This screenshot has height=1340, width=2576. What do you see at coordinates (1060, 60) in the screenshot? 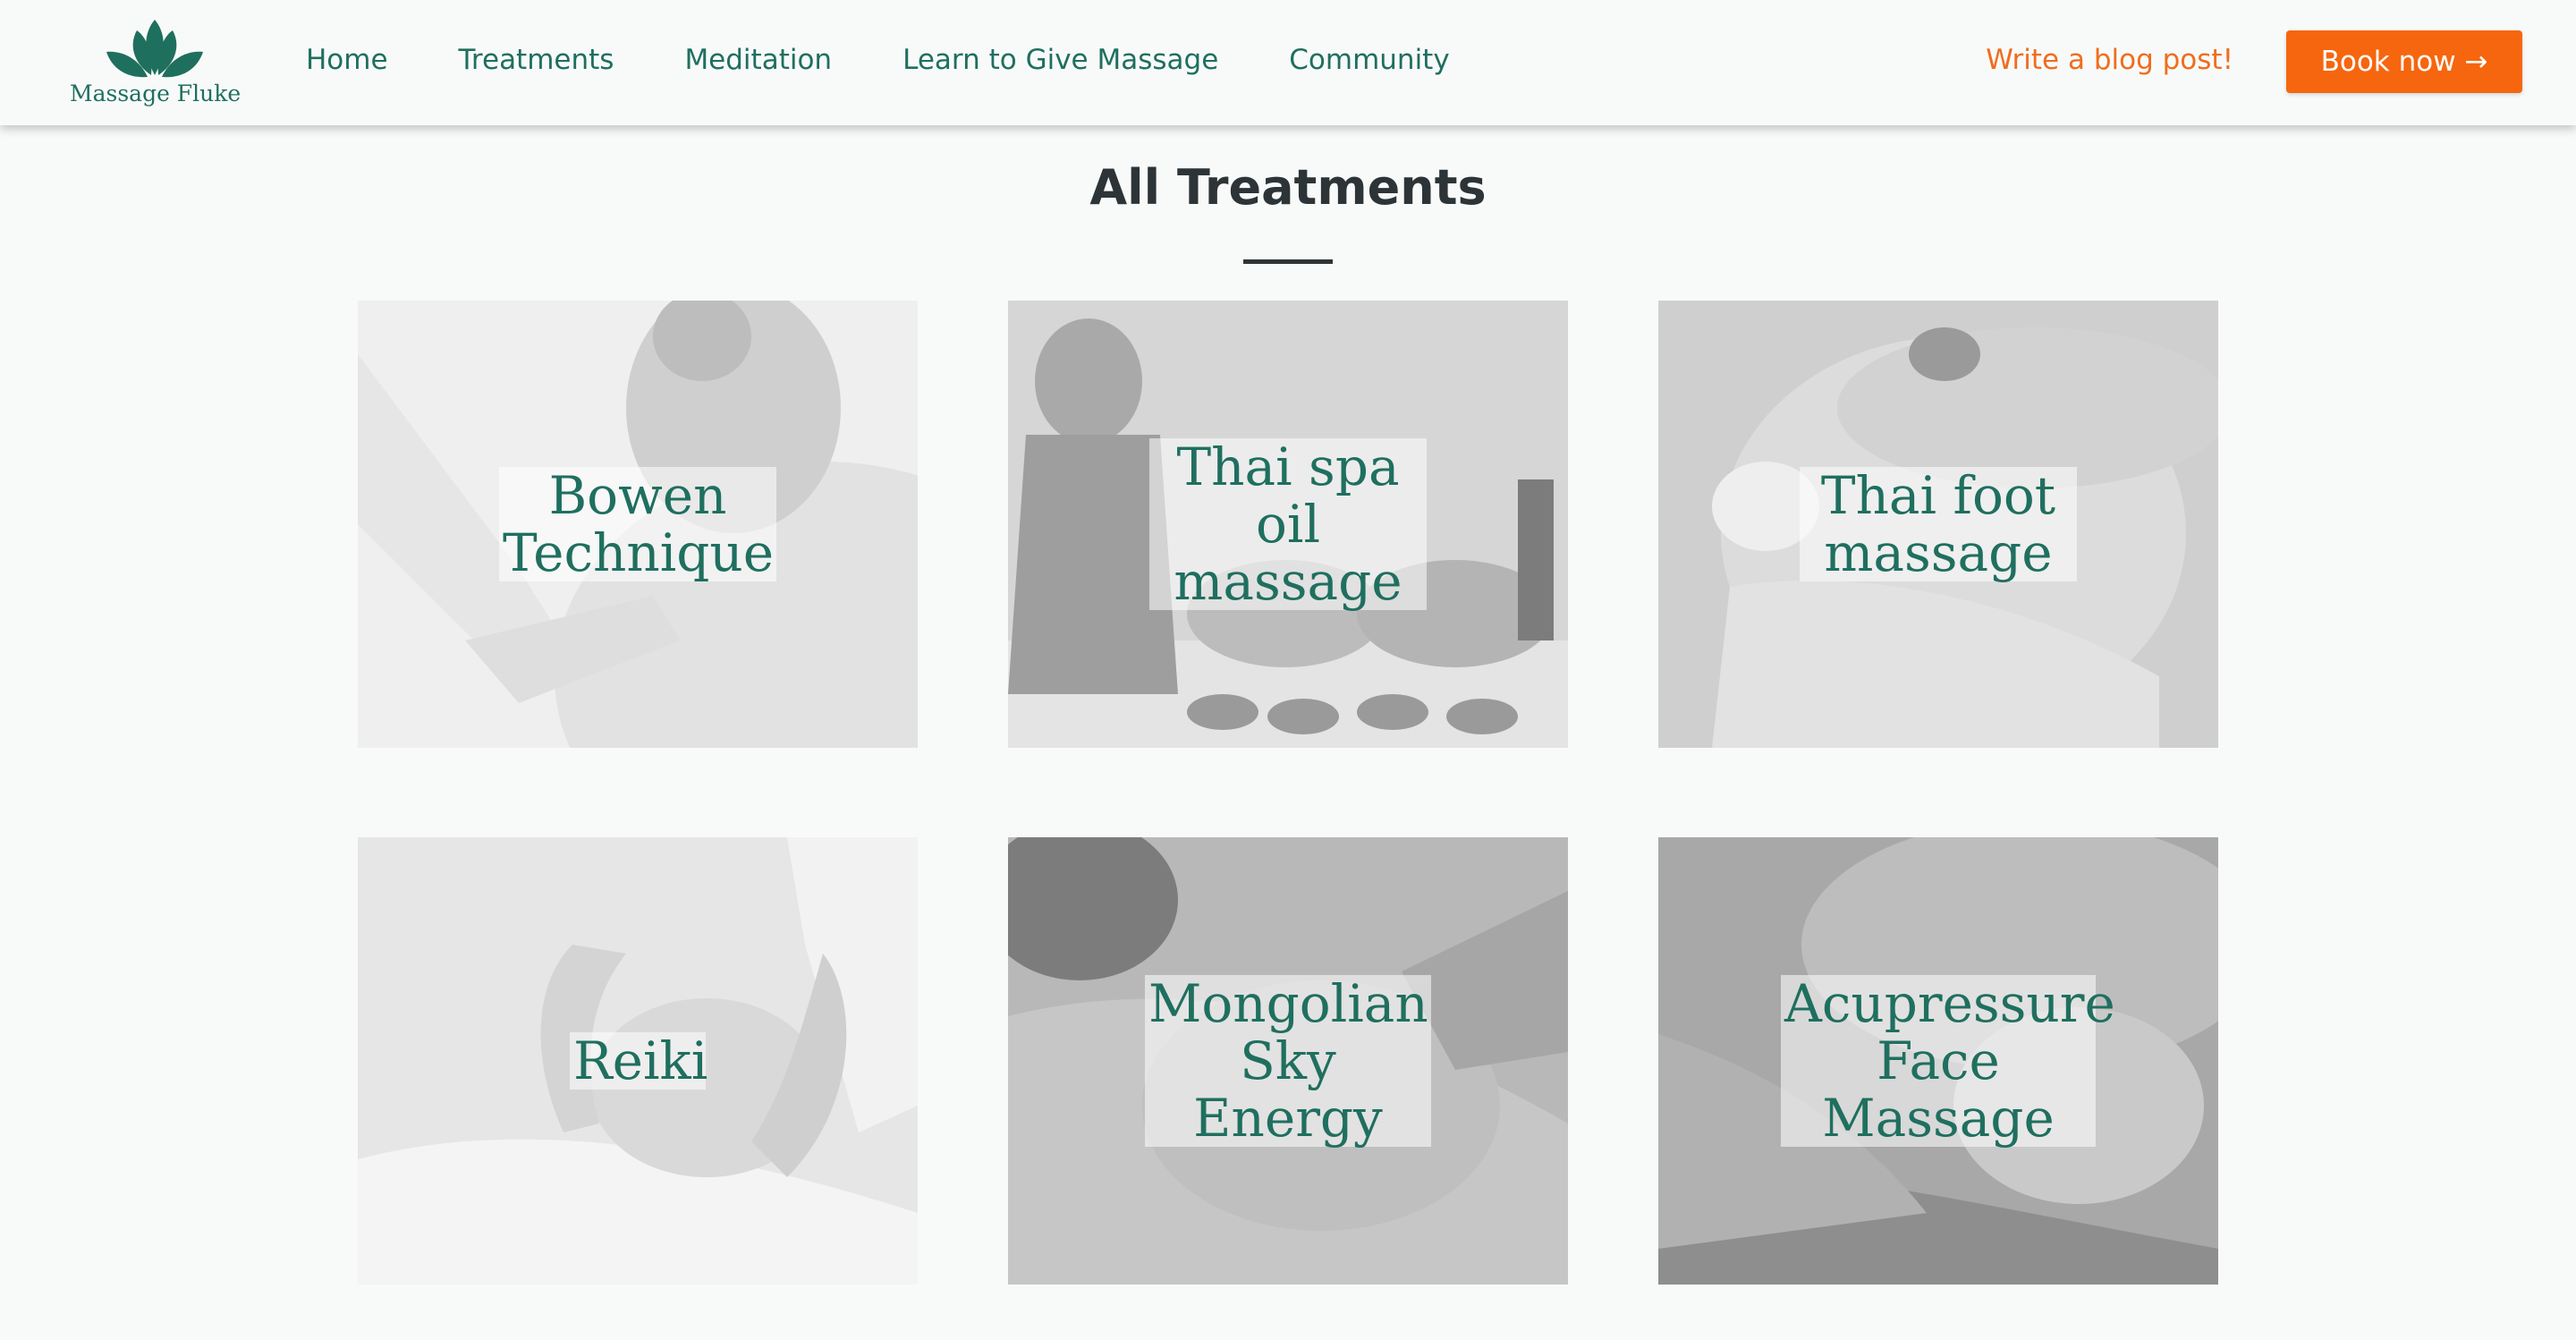
I see `nav-learn-to-give-massage: Learn to Give Massage` at bounding box center [1060, 60].